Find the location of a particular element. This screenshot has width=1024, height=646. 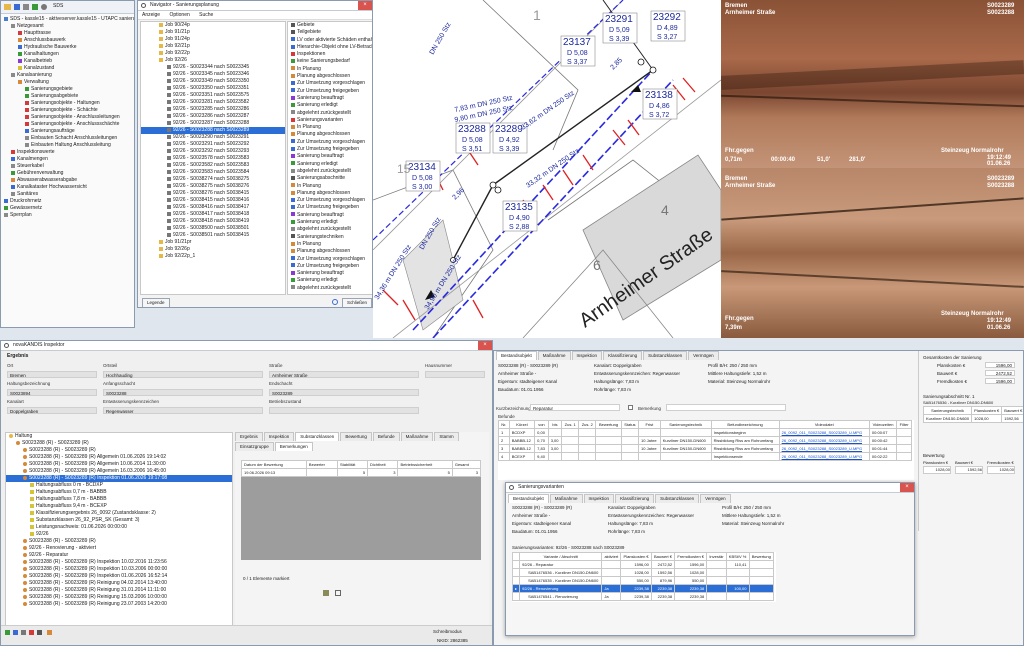

job-list-item: Job 92/21p is located at coordinates (213, 46).